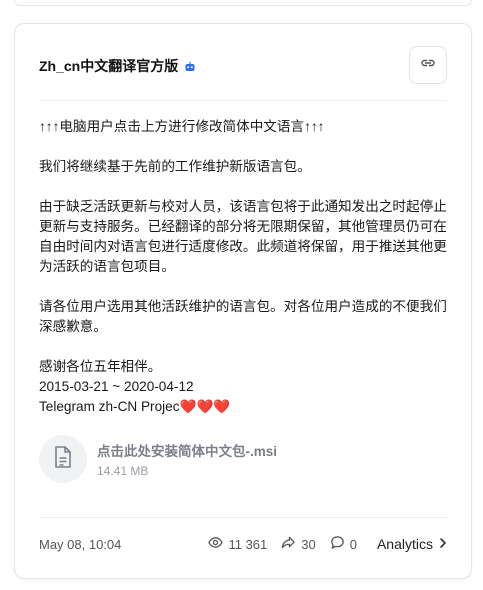 This screenshot has width=483, height=590. I want to click on file-icon-badge, so click(63, 459).